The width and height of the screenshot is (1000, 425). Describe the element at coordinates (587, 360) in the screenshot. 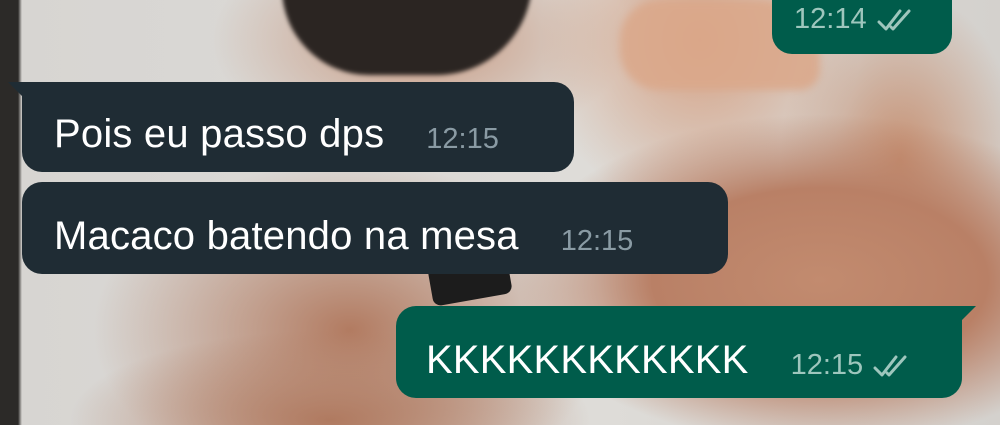

I see `message-text: KKKKKKKKKKKK` at that location.